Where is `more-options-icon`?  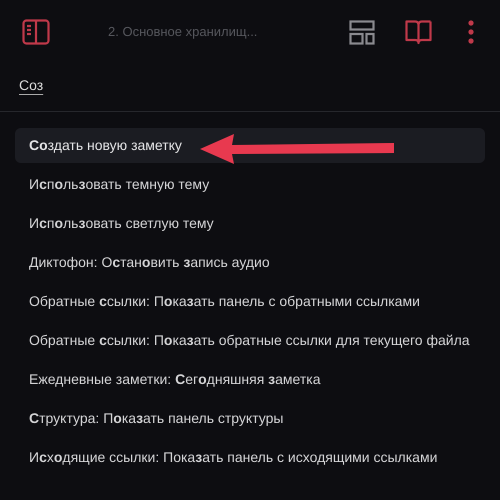
more-options-icon is located at coordinates (471, 32).